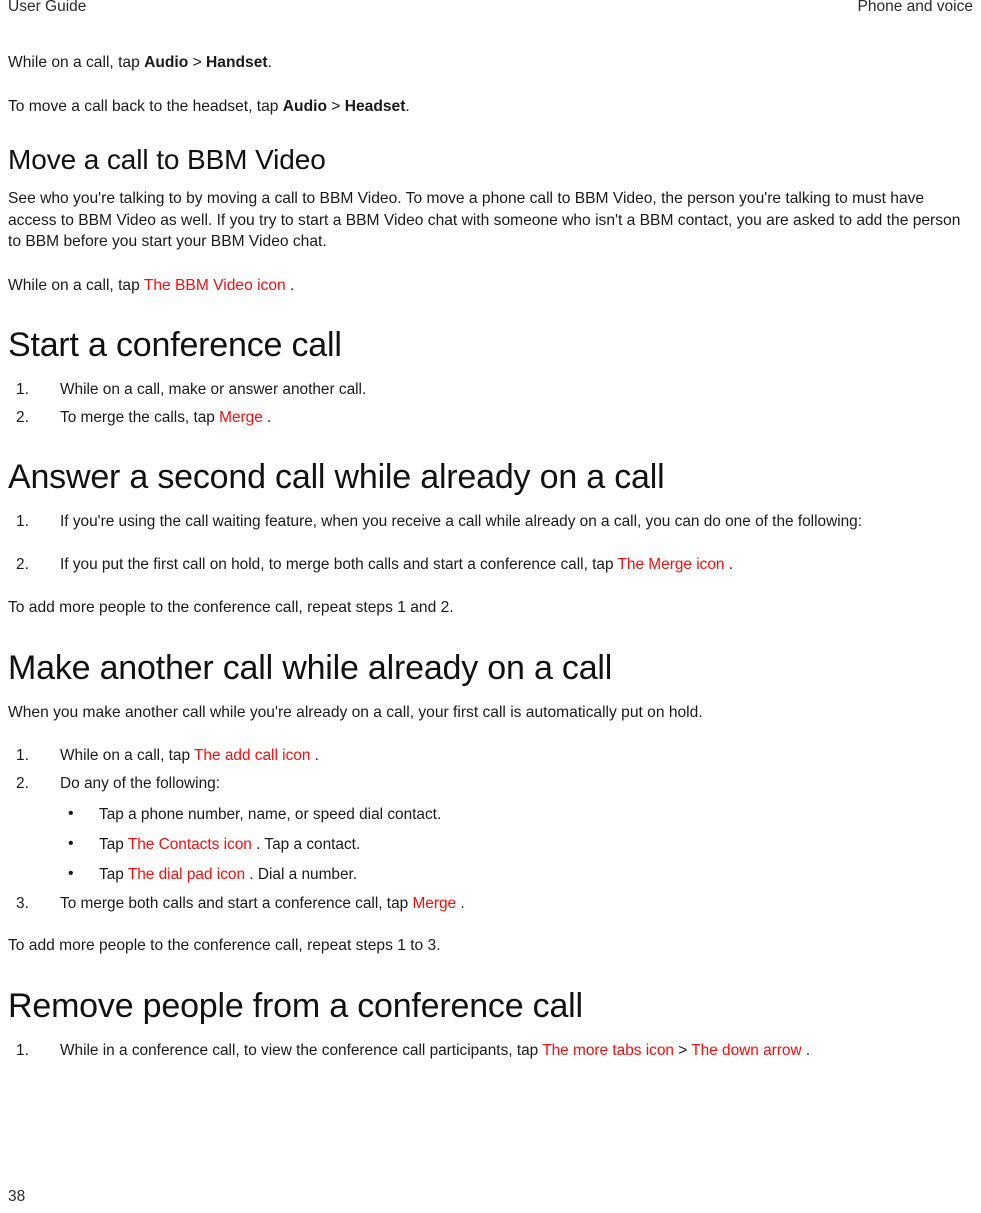  What do you see at coordinates (407, 106) in the screenshot?
I see `intro-p2-post: .` at bounding box center [407, 106].